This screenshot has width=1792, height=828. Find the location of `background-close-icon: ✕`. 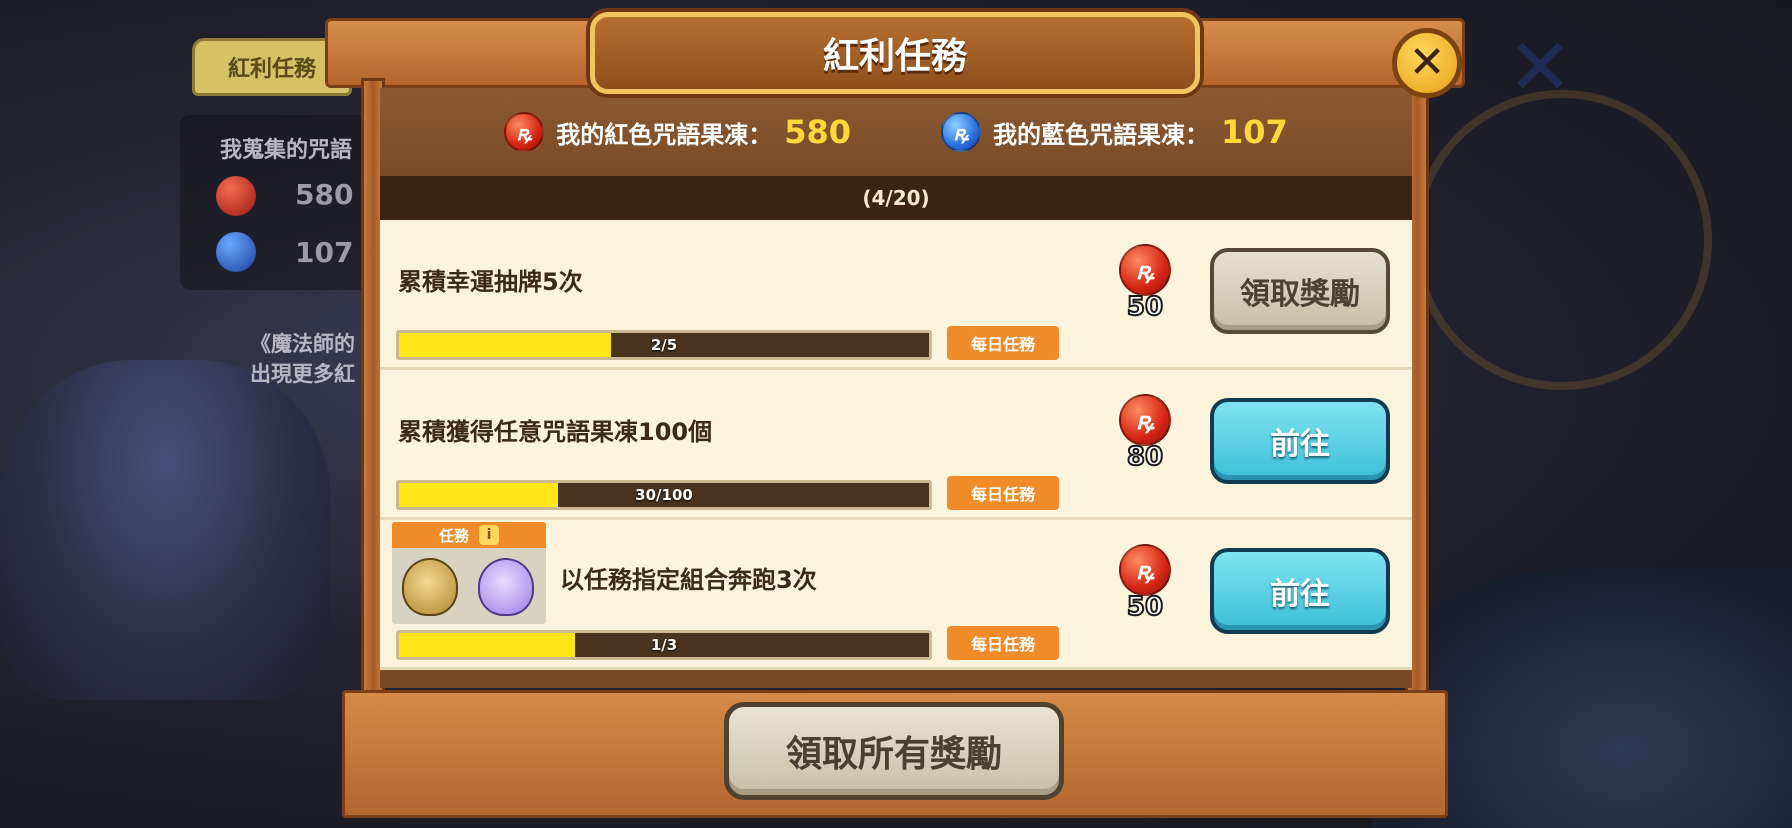

background-close-icon: ✕ is located at coordinates (1540, 68).